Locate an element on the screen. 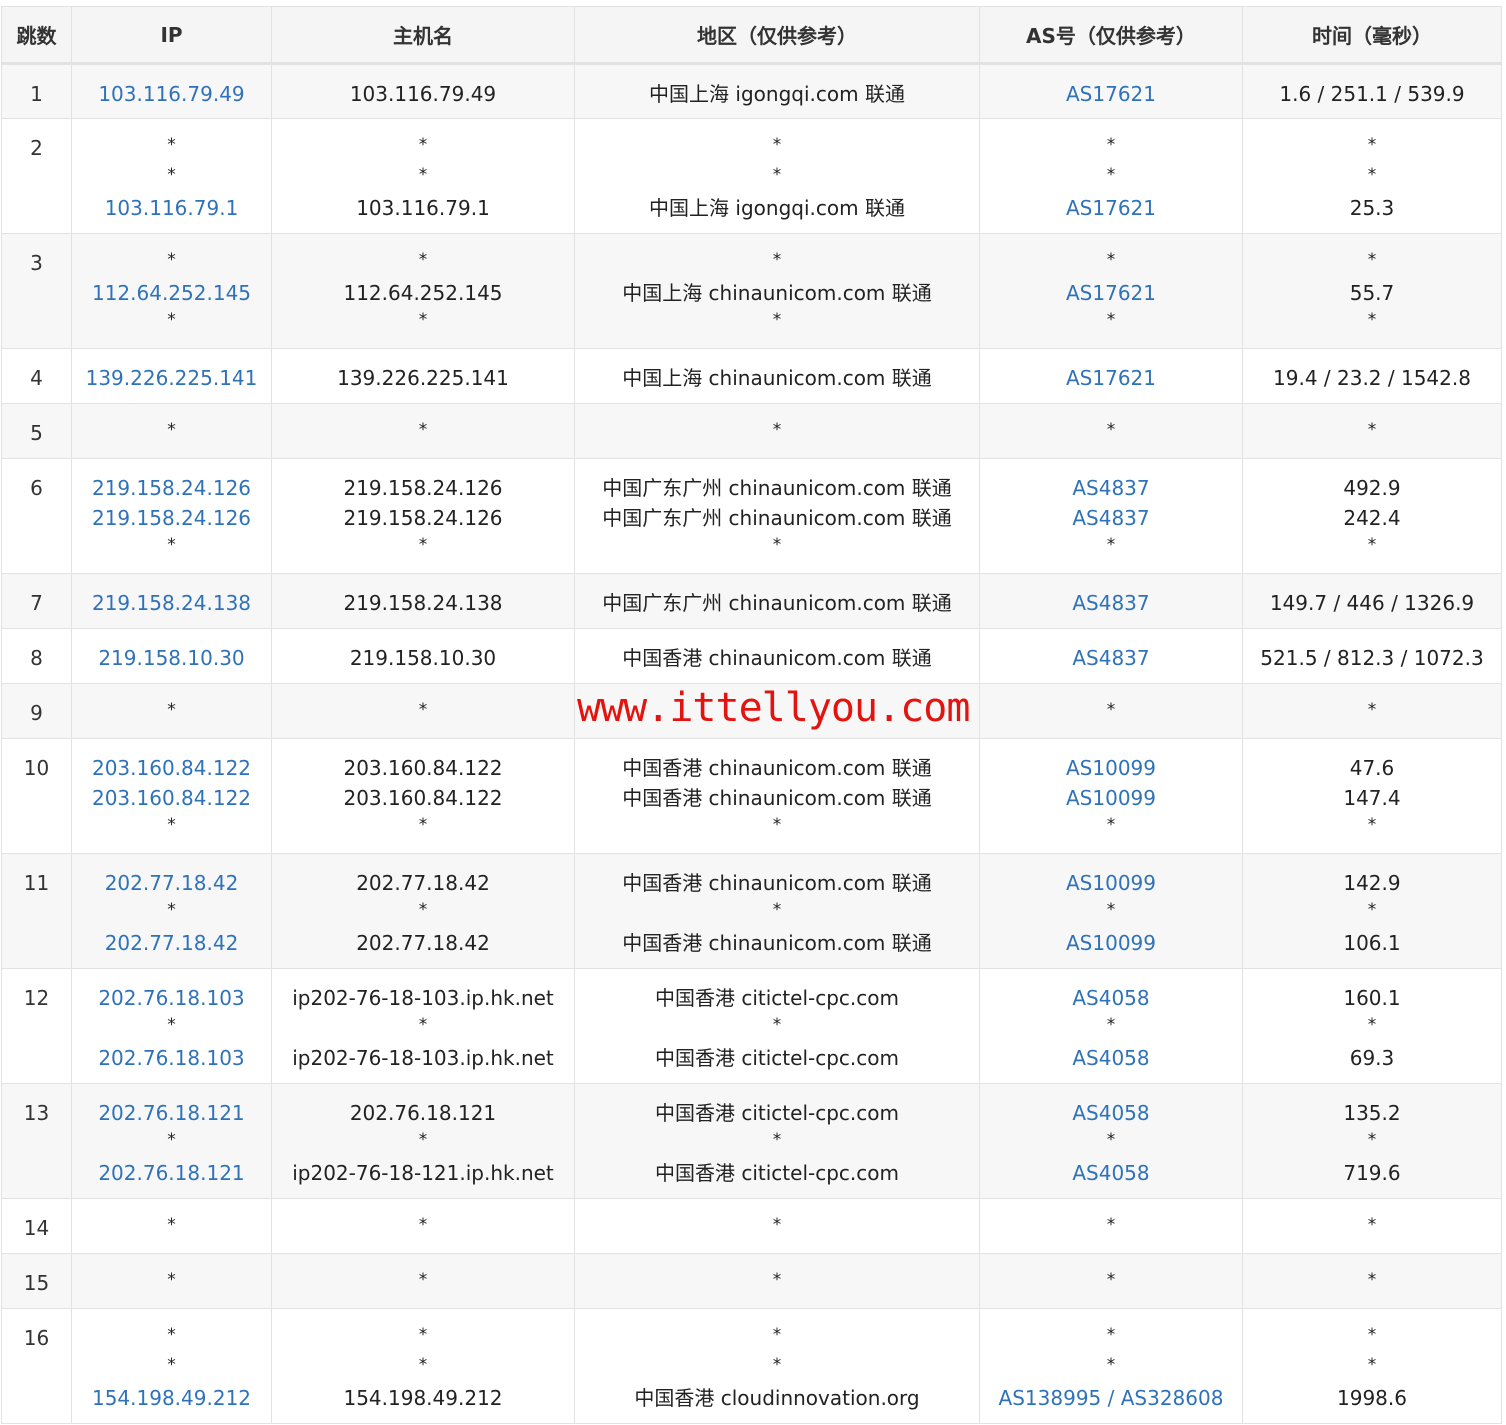  hostname-value: 103.116.79.1 is located at coordinates (423, 208).